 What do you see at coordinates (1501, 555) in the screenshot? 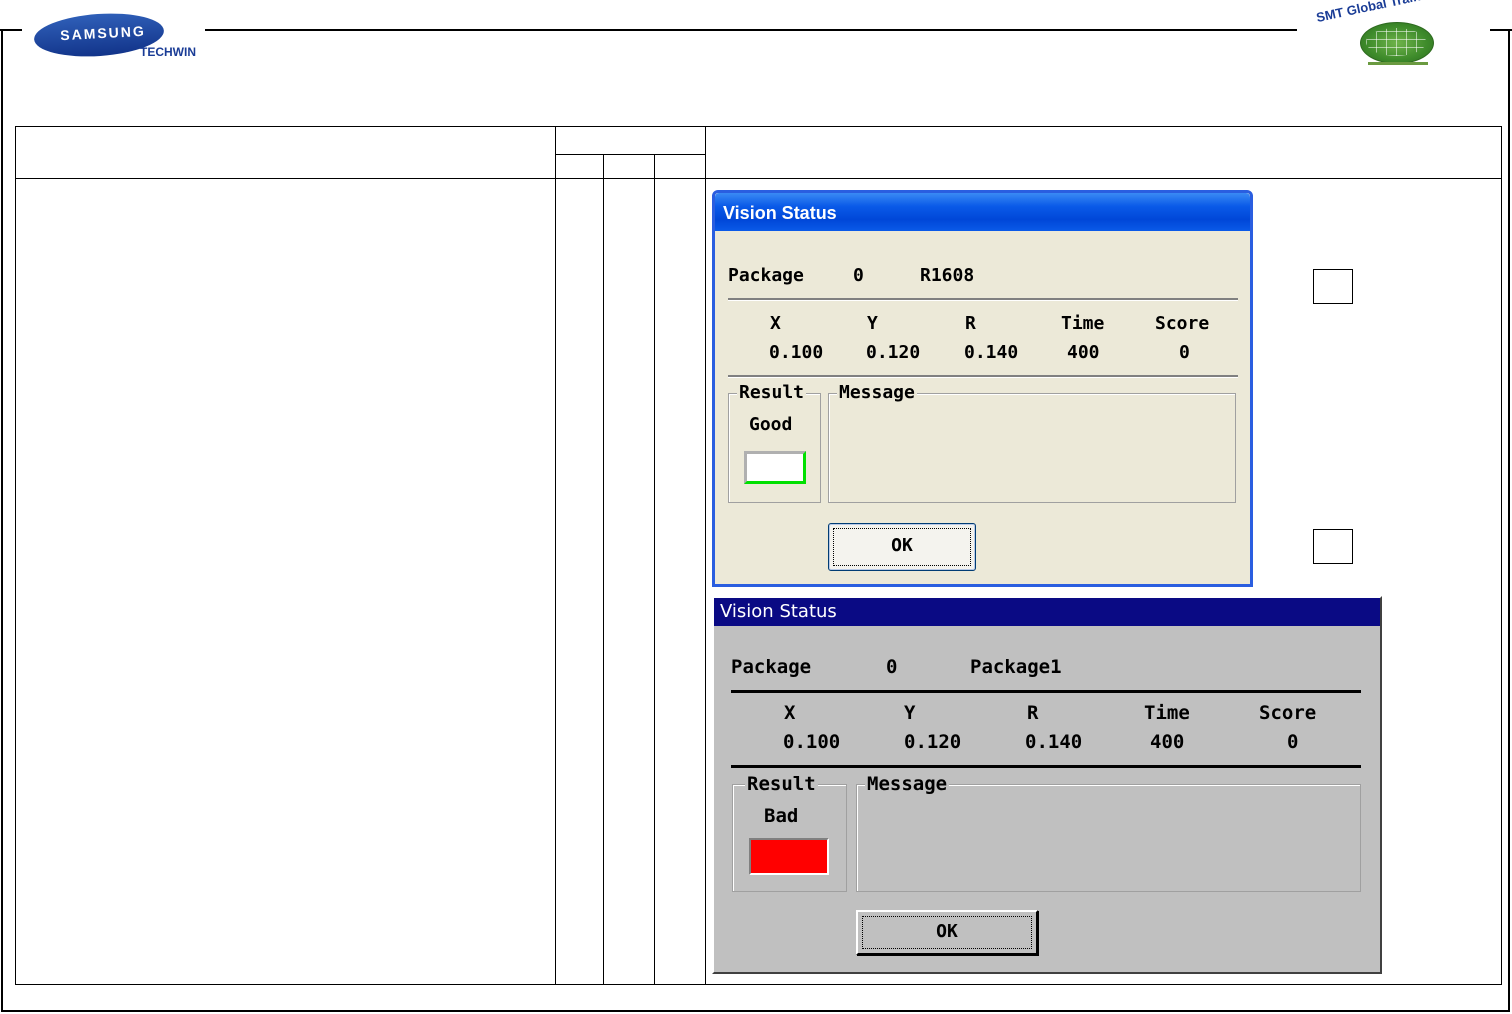
I see `table-border-right` at bounding box center [1501, 555].